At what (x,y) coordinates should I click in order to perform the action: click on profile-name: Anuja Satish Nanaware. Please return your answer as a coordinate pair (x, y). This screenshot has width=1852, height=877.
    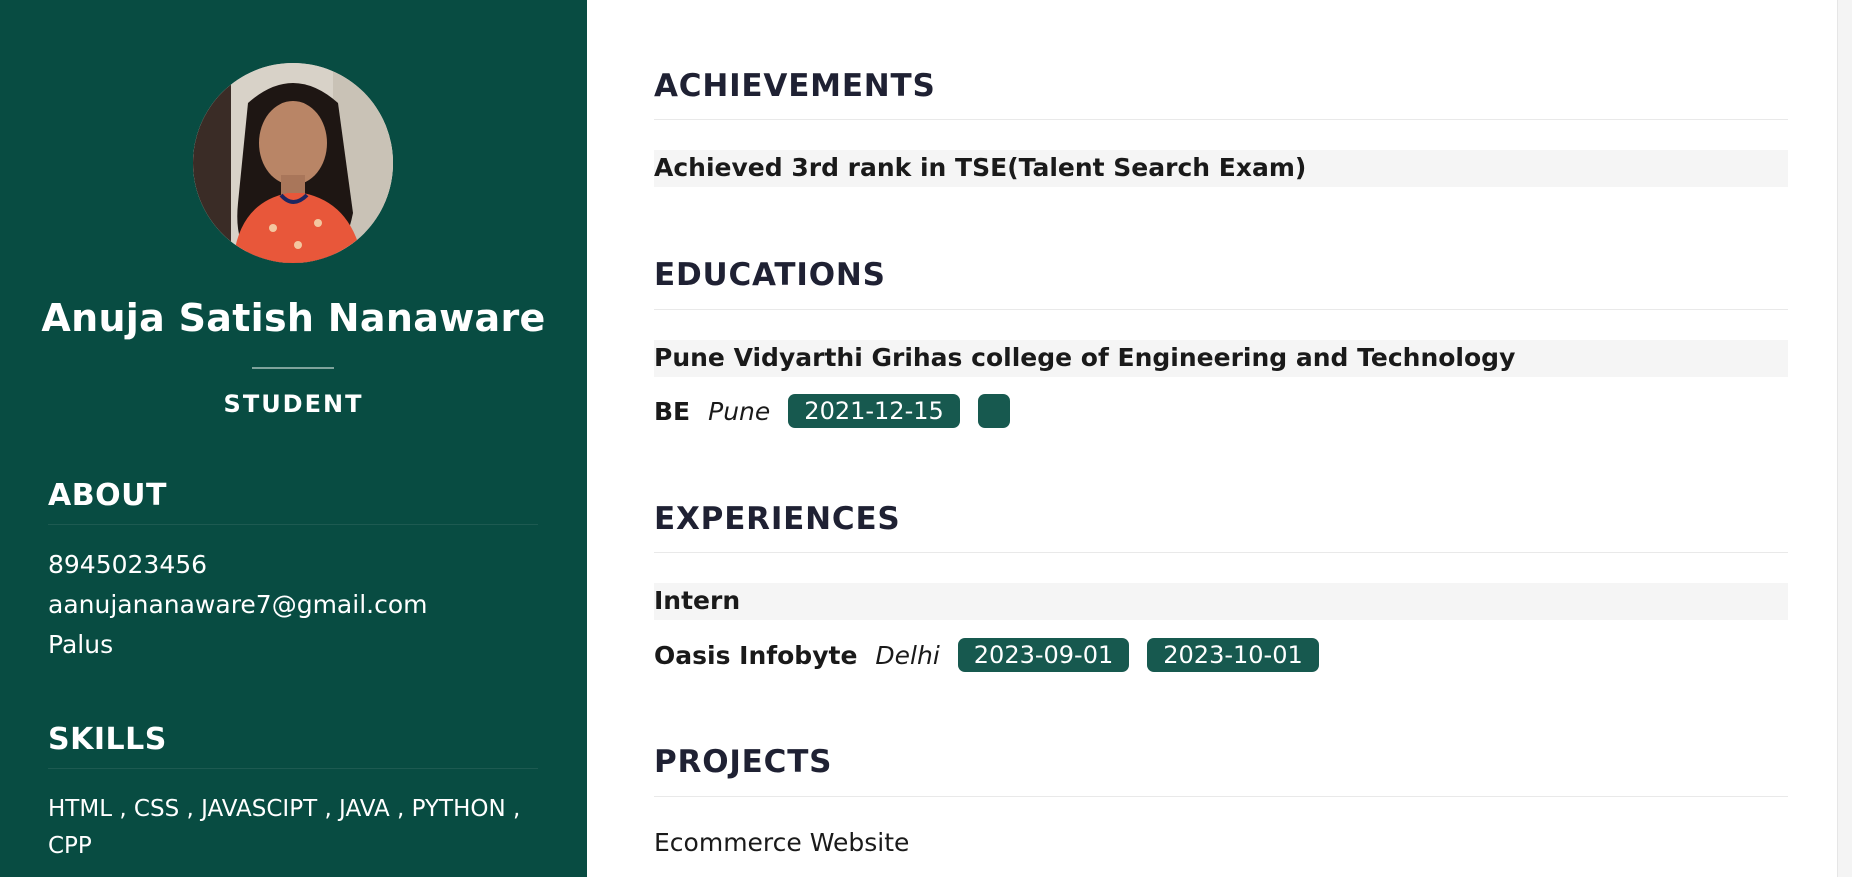
    Looking at the image, I should click on (293, 318).